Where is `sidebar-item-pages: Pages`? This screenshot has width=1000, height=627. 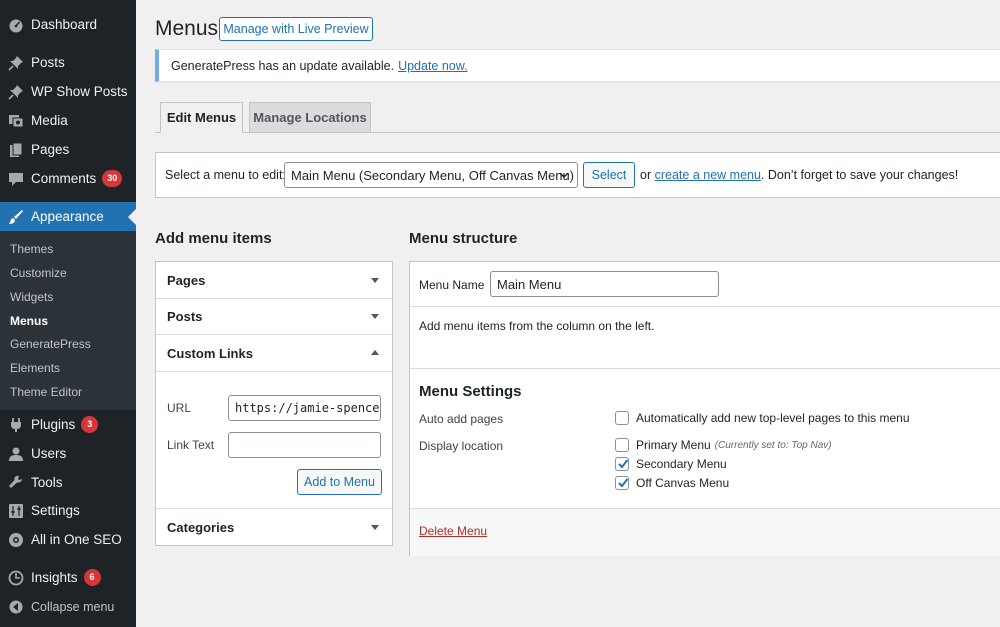 sidebar-item-pages: Pages is located at coordinates (68, 149).